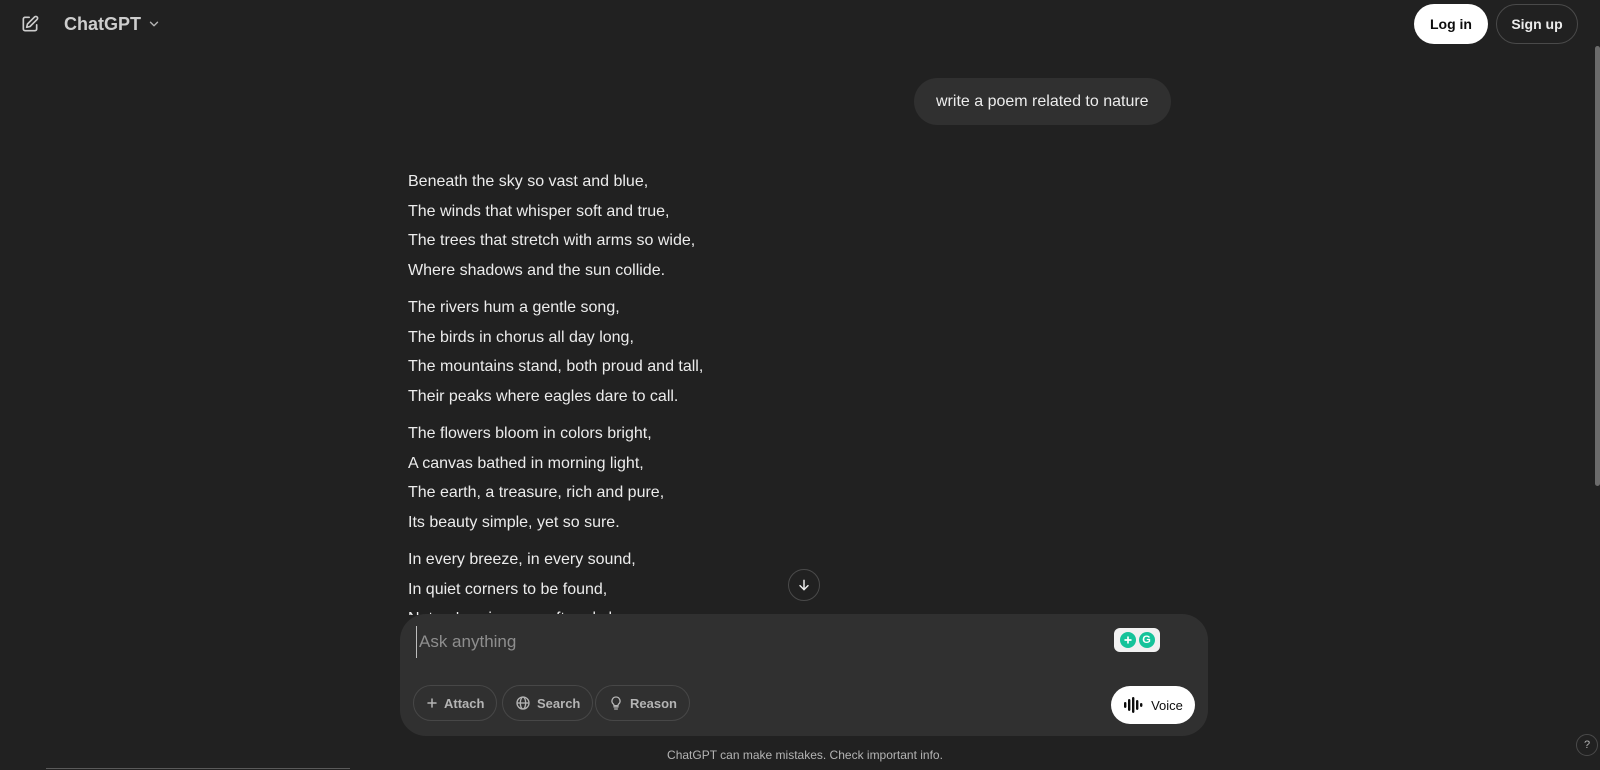 This screenshot has width=1600, height=770. What do you see at coordinates (543, 396) in the screenshot?
I see `poem-line: Their peaks where eagles dare to call.` at bounding box center [543, 396].